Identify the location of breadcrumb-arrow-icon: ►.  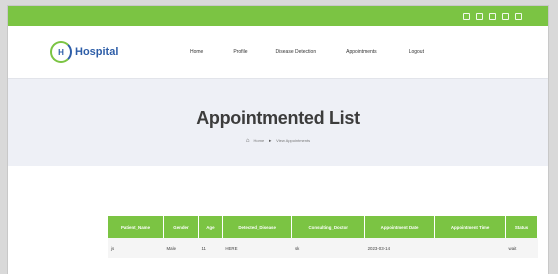
(270, 140).